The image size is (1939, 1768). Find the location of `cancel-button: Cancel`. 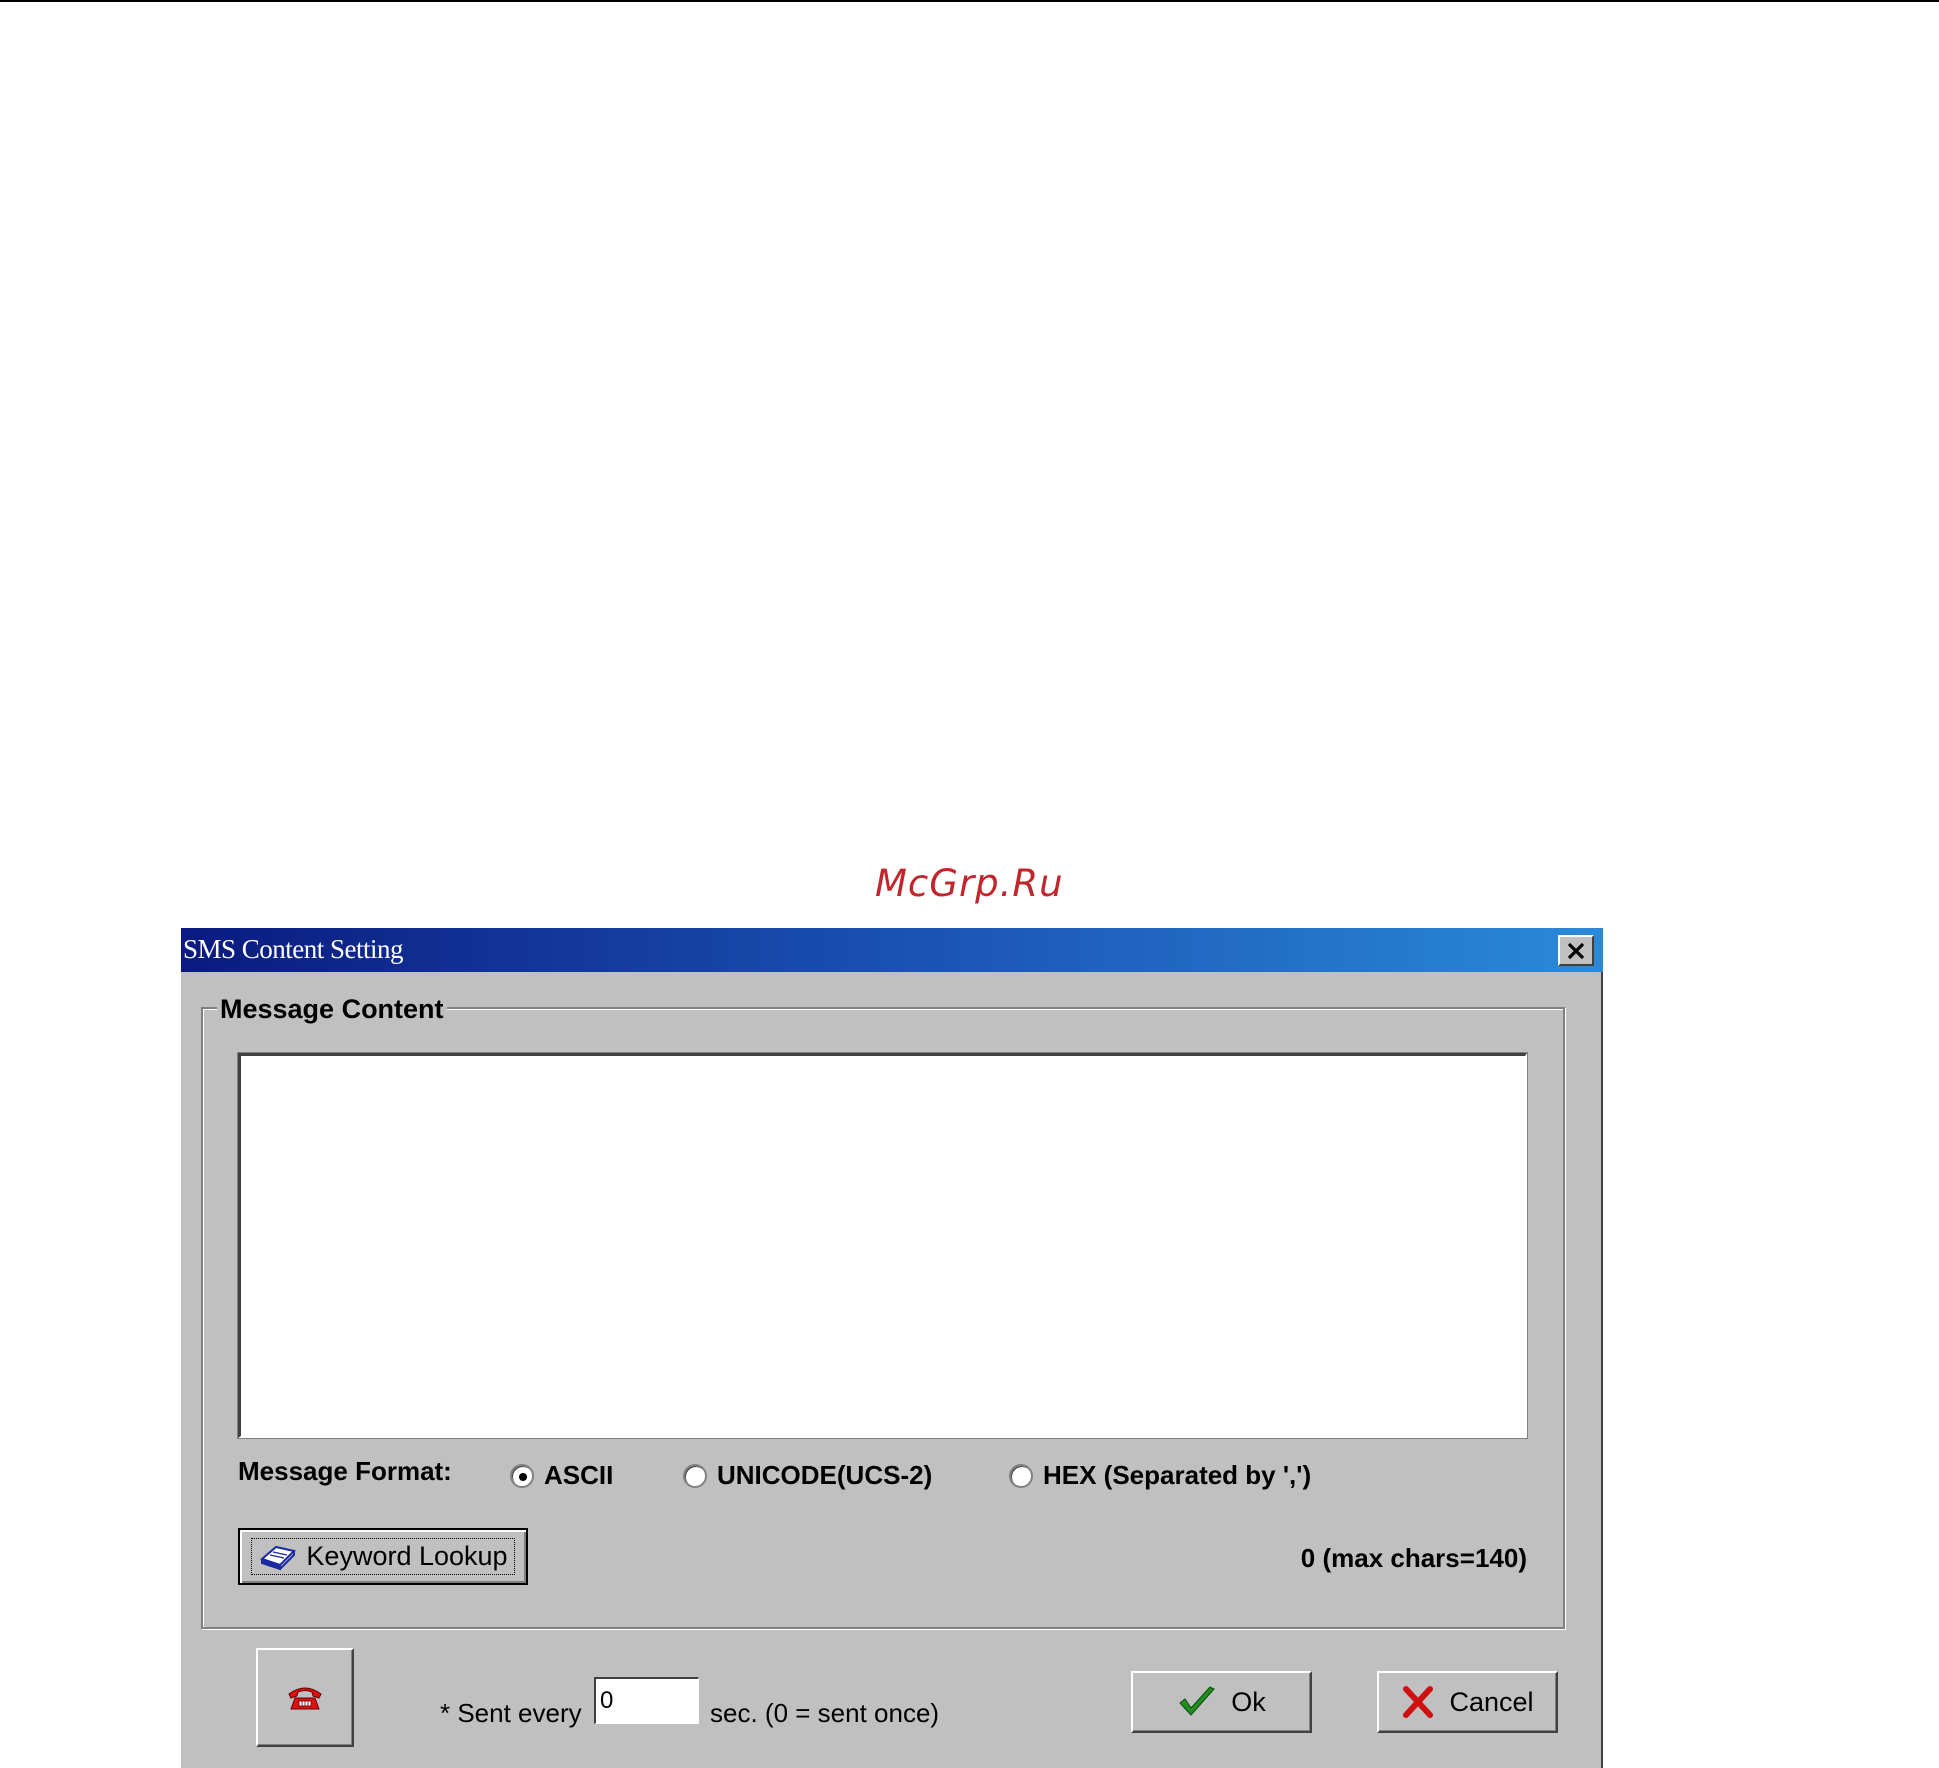

cancel-button: Cancel is located at coordinates (1467, 1702).